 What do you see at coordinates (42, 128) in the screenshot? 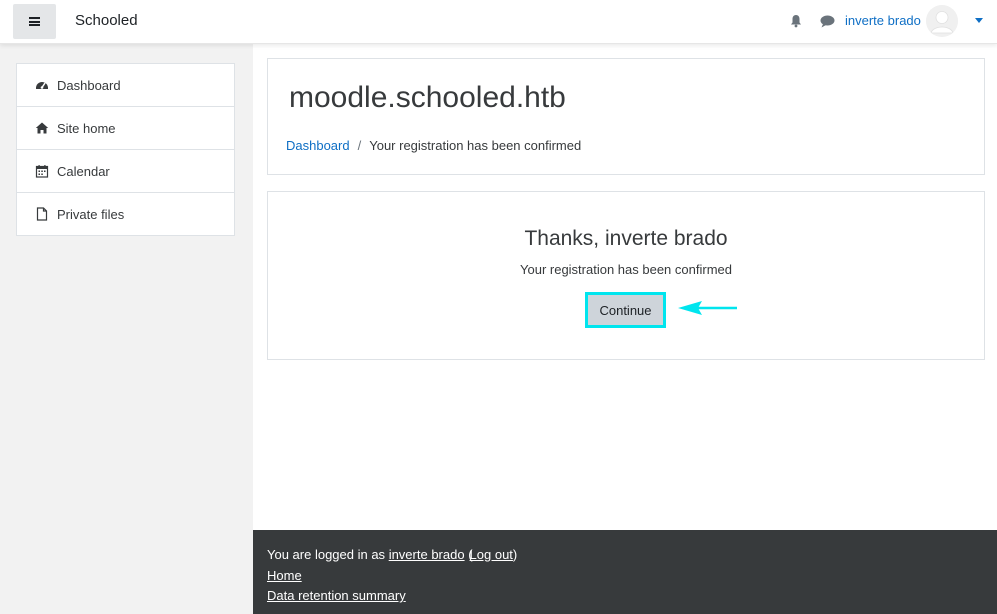
I see `home-icon` at bounding box center [42, 128].